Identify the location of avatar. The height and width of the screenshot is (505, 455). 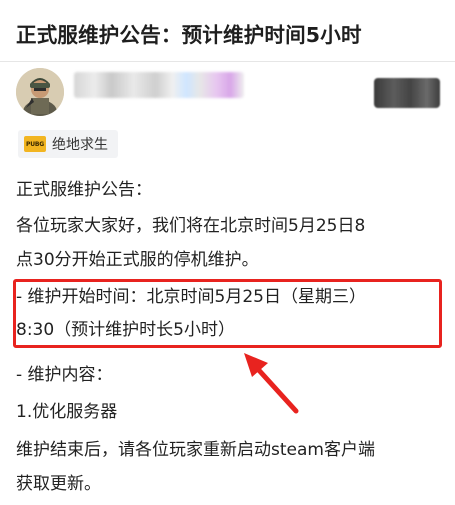
(40, 92).